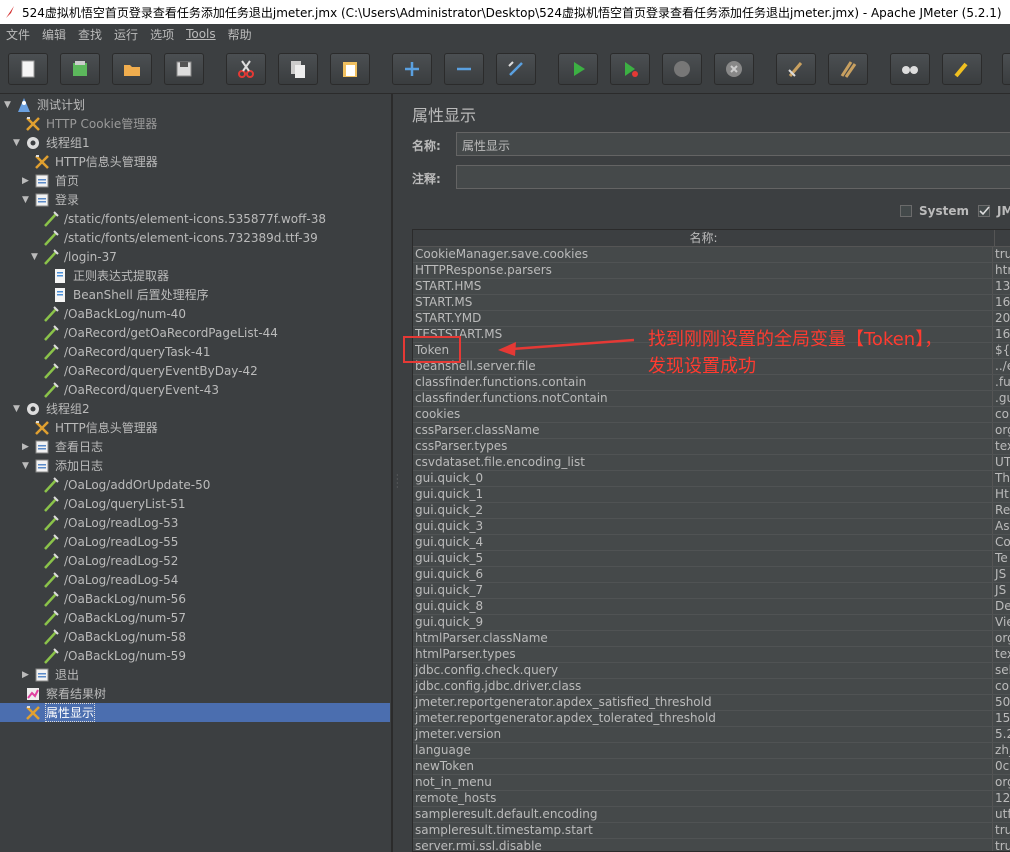 The height and width of the screenshot is (852, 1010). Describe the element at coordinates (703, 542) in the screenshot. I see `property-name-cell: gui.quick_4` at that location.